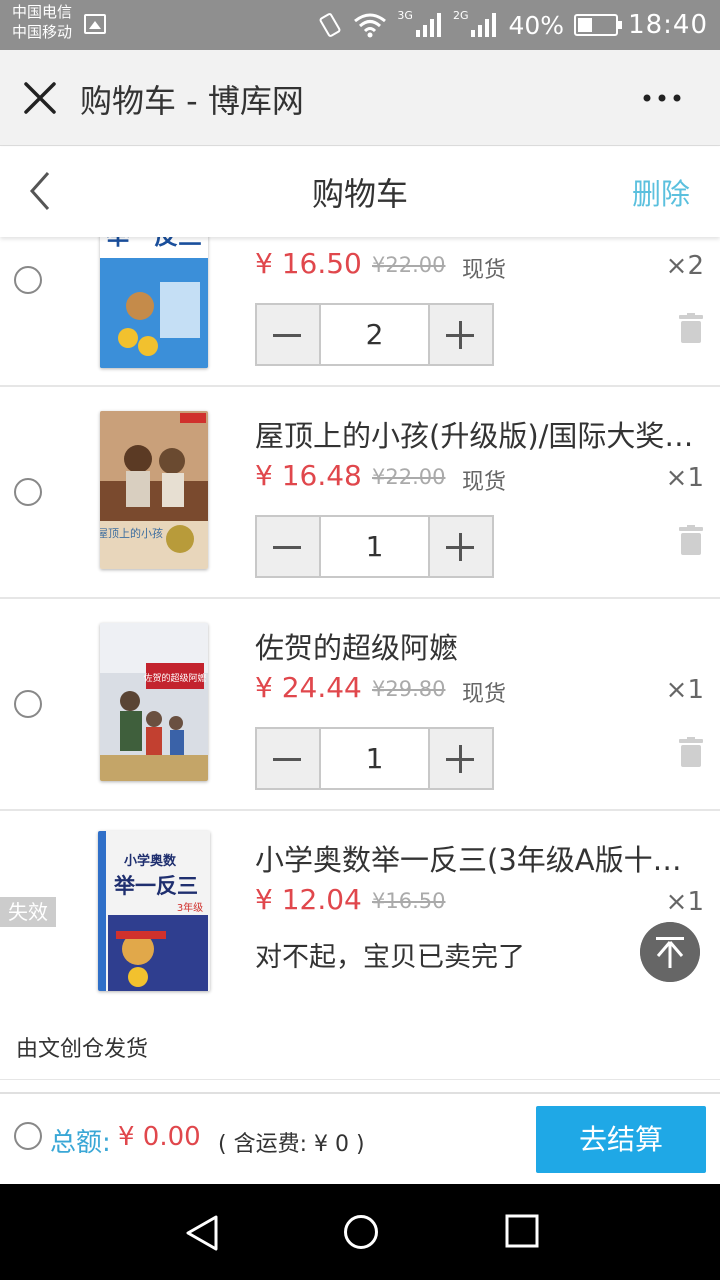 This screenshot has height=1280, width=720. What do you see at coordinates (684, 266) in the screenshot?
I see `item-quantity-label: ×2` at bounding box center [684, 266].